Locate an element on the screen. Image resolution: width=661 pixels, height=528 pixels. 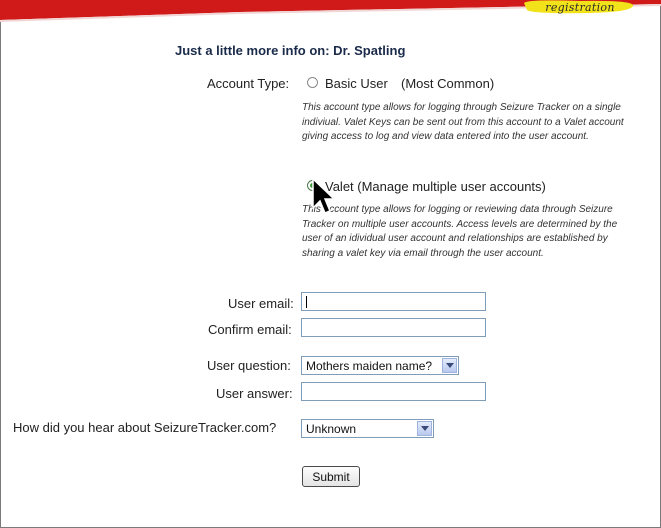
user-answer-input is located at coordinates (393, 391).